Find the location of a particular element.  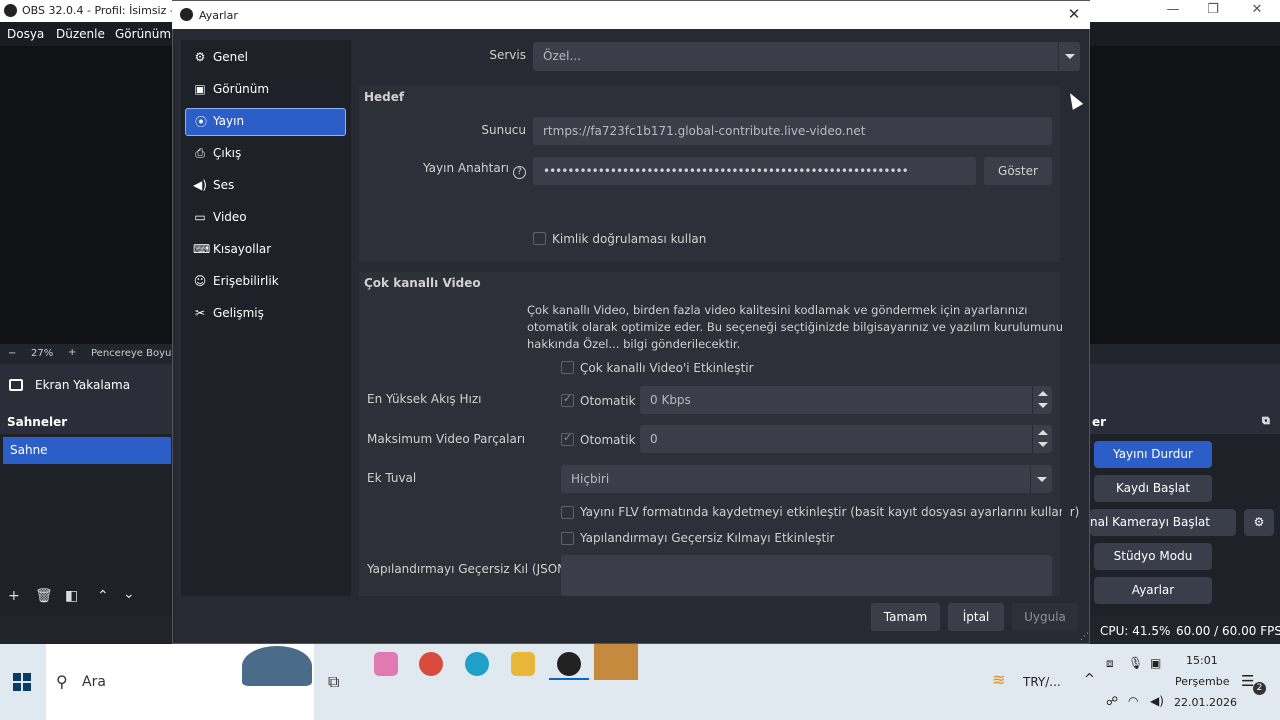

obs-logo-icon is located at coordinates (10, 10).